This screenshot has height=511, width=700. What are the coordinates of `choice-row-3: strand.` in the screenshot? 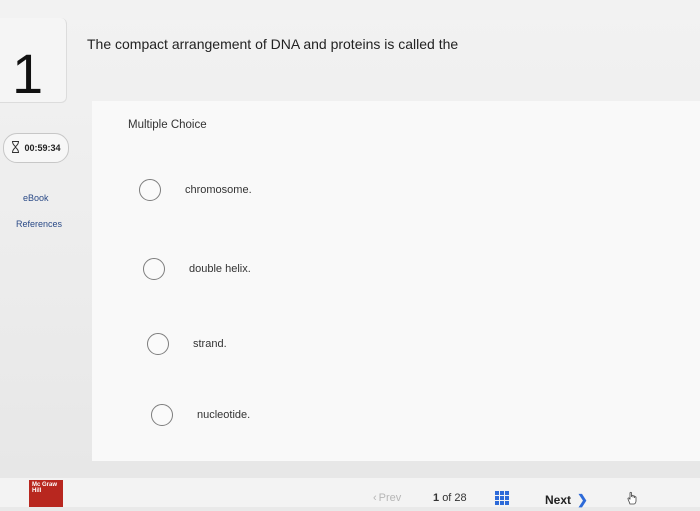 It's located at (187, 344).